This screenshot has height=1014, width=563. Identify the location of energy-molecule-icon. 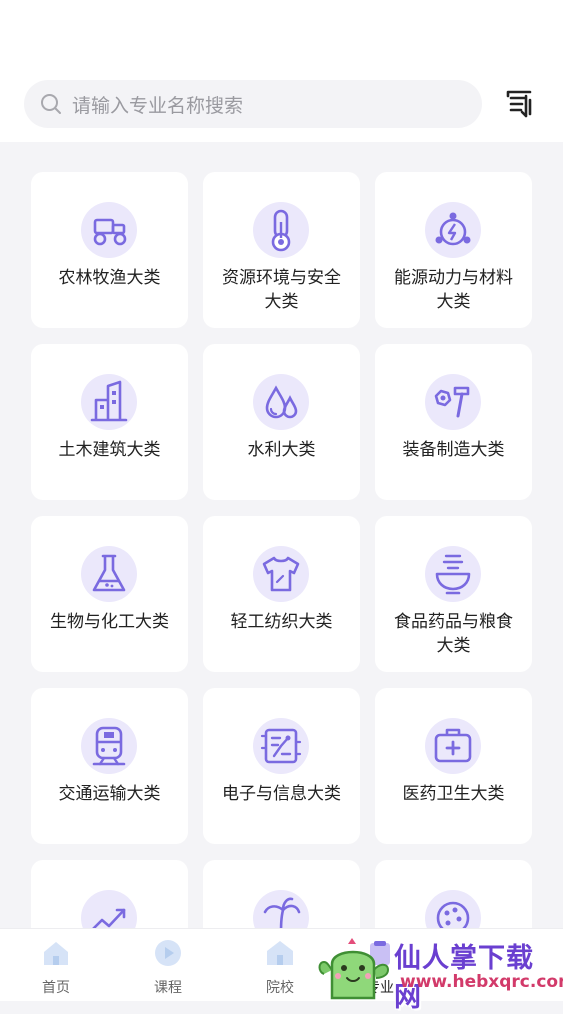
(453, 230).